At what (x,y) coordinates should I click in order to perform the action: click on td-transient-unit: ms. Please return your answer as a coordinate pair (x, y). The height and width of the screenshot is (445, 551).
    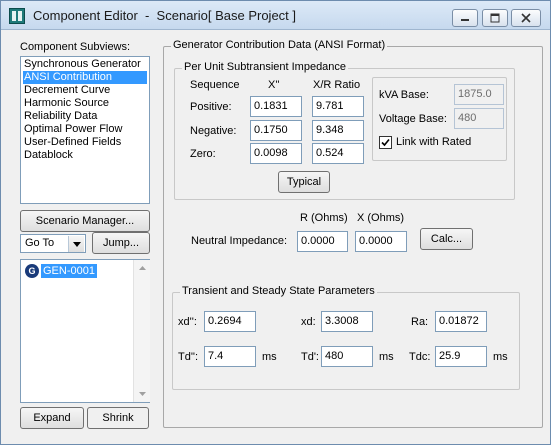
    Looking at the image, I should click on (386, 357).